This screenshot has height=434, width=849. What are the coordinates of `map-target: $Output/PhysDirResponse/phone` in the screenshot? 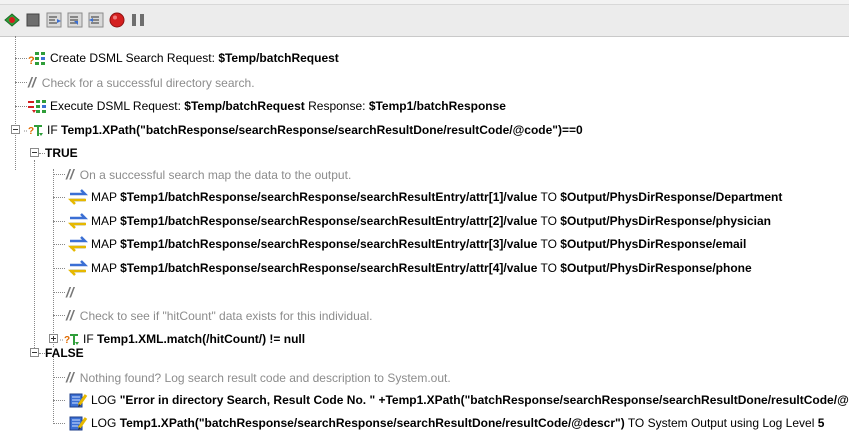 It's located at (656, 268).